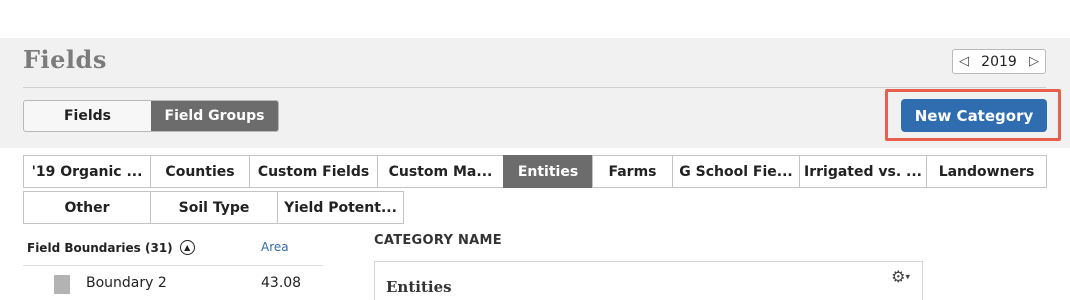 The width and height of the screenshot is (1070, 300). Describe the element at coordinates (87, 116) in the screenshot. I see `tab-fields: Fields` at that location.